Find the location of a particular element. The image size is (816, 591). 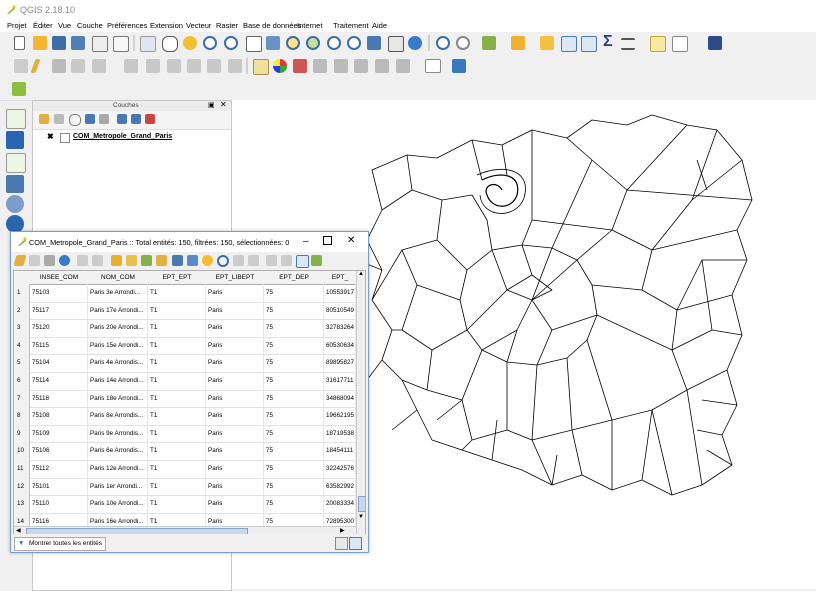

column-header: INSEE_COM is located at coordinates (59, 278).